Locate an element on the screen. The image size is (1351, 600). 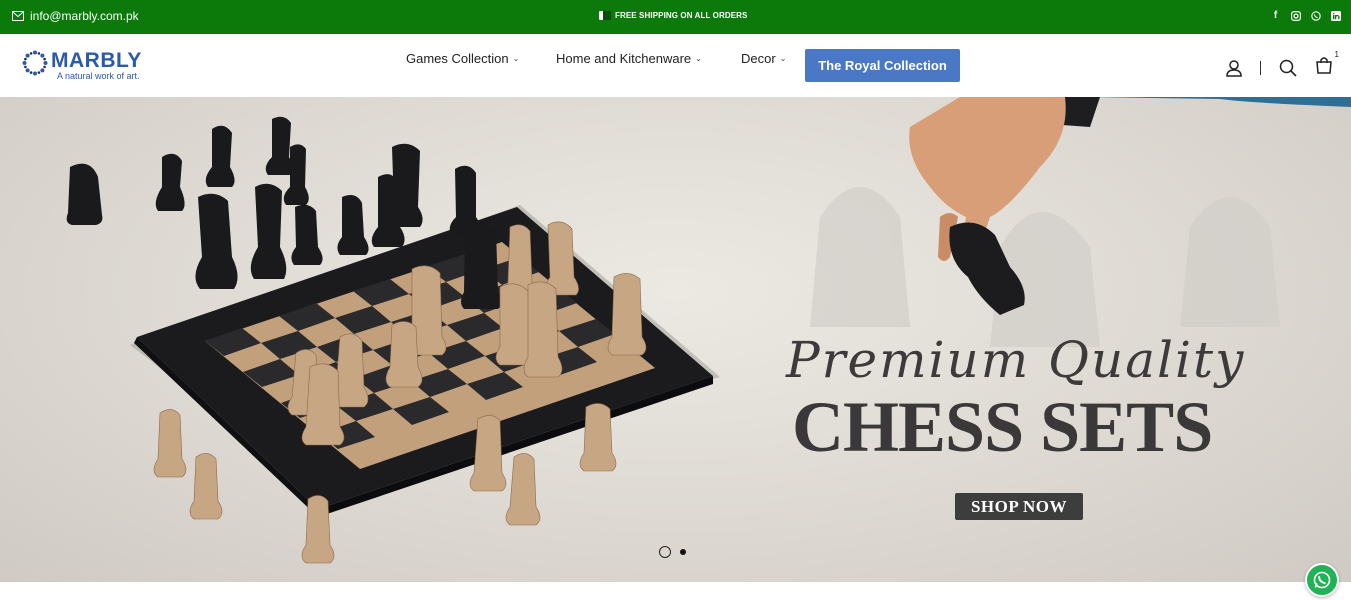
header-actions: 1 is located at coordinates (1282, 64).